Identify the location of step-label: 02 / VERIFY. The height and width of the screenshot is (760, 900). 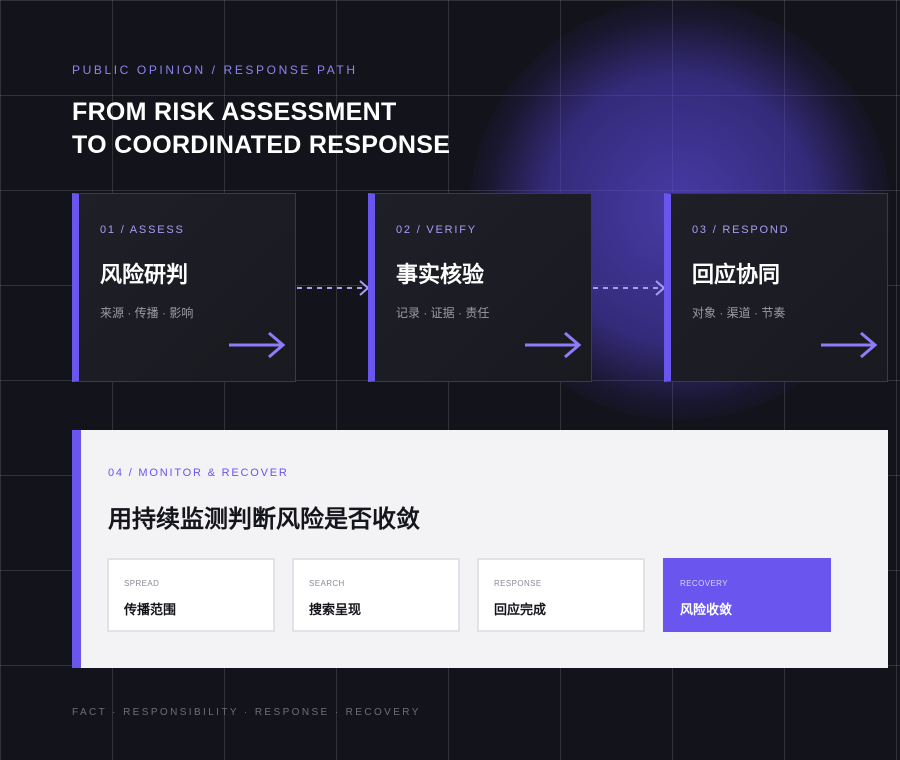
(436, 230).